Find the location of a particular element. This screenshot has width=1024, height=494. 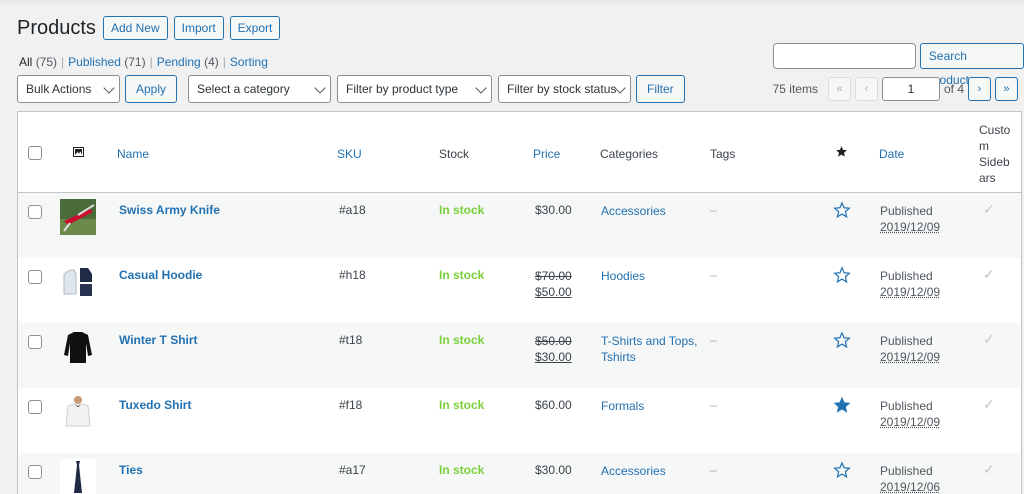

column-price: Price is located at coordinates (546, 154).